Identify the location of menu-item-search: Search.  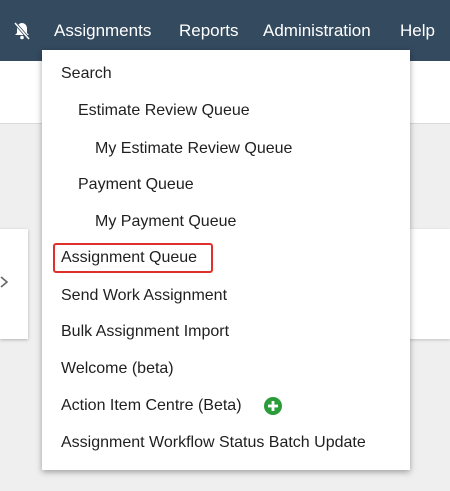
(86, 74).